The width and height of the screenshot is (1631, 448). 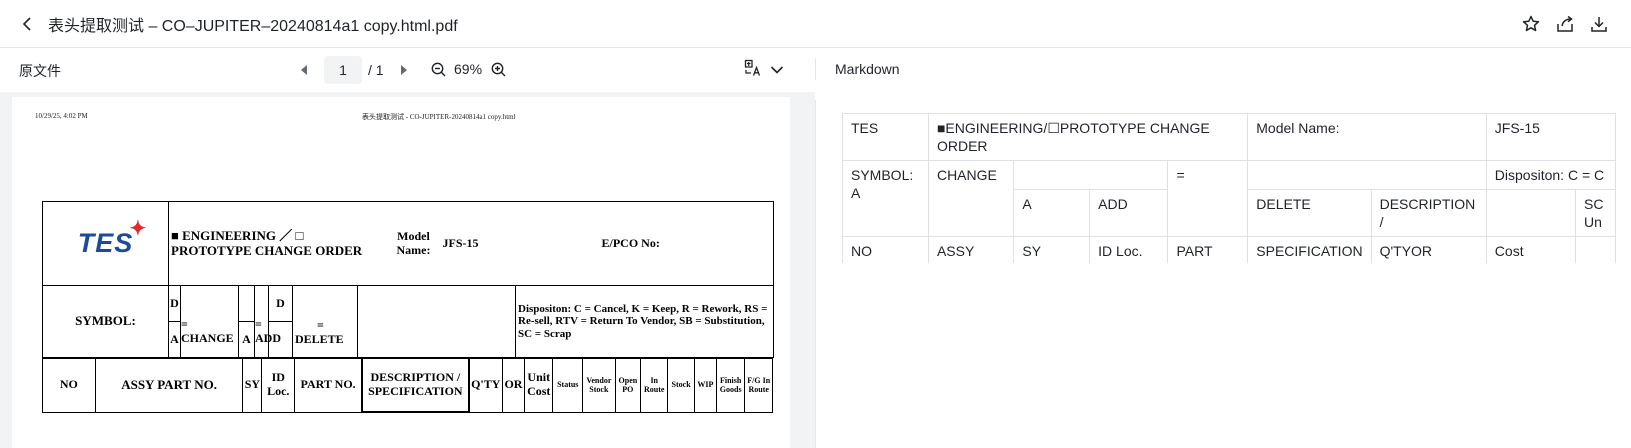 What do you see at coordinates (413, 243) in the screenshot?
I see `model-name-label: Model Name:` at bounding box center [413, 243].